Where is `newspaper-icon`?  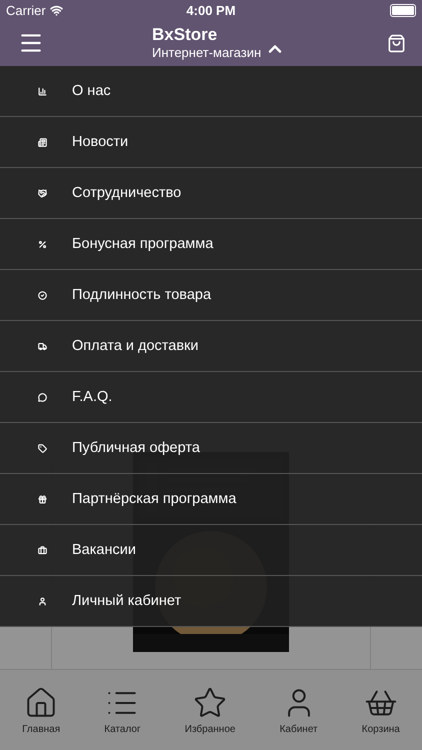 newspaper-icon is located at coordinates (42, 142).